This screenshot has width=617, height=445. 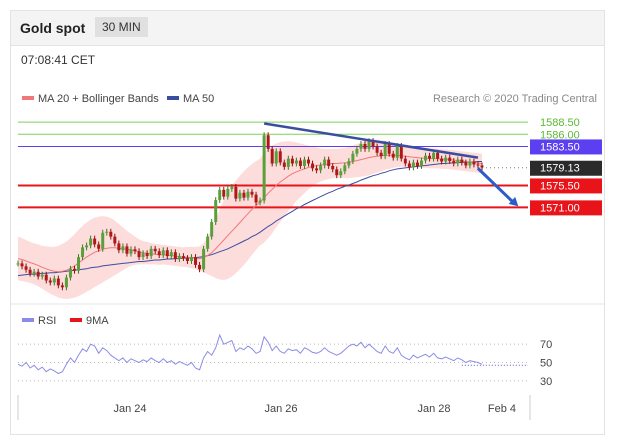 What do you see at coordinates (546, 345) in the screenshot?
I see `rsi-tick-70: 70` at bounding box center [546, 345].